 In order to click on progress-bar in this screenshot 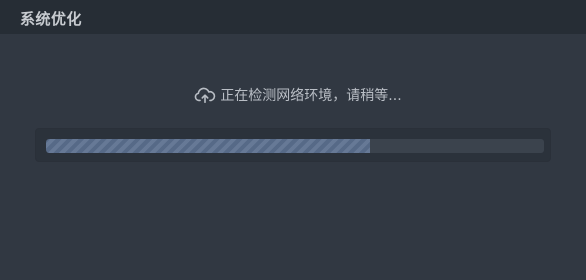, I will do `click(295, 146)`.